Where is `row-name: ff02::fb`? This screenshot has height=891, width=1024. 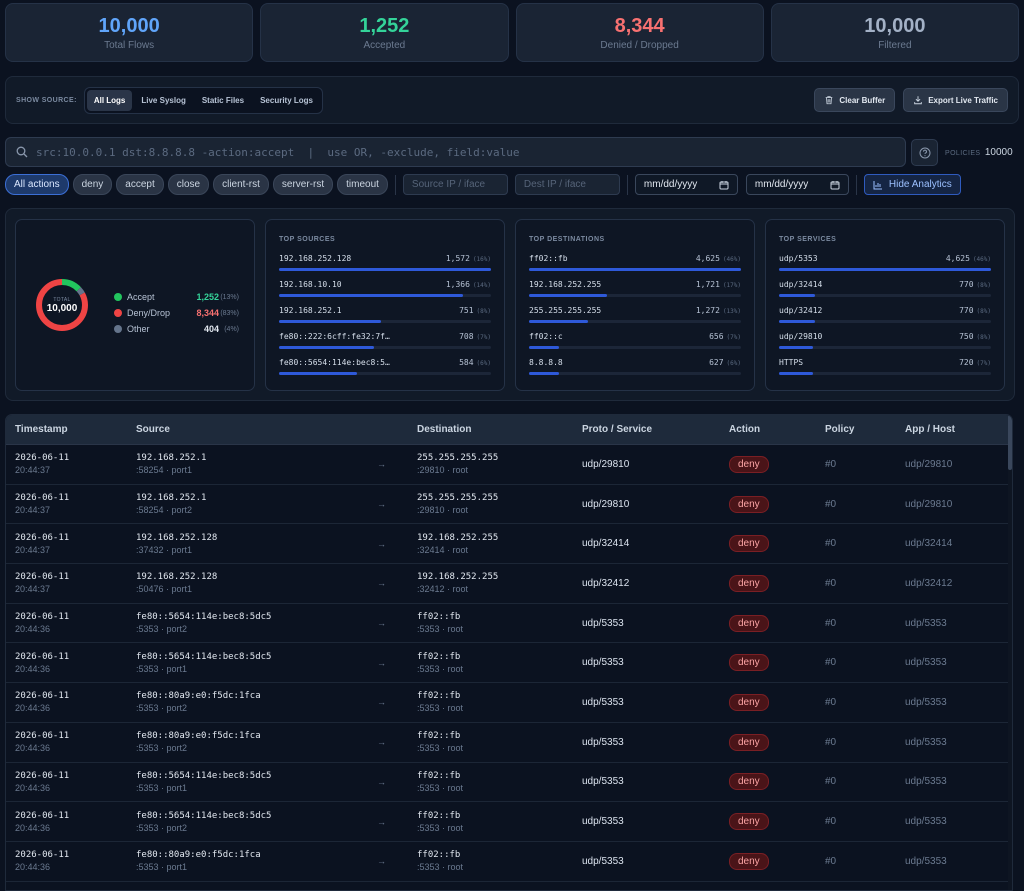
row-name: ff02::fb is located at coordinates (548, 258).